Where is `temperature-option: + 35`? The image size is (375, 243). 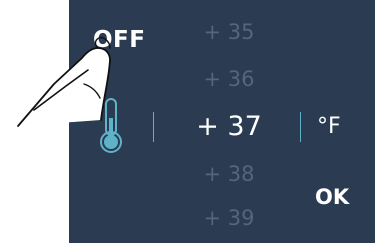
temperature-option: + 35 is located at coordinates (229, 32).